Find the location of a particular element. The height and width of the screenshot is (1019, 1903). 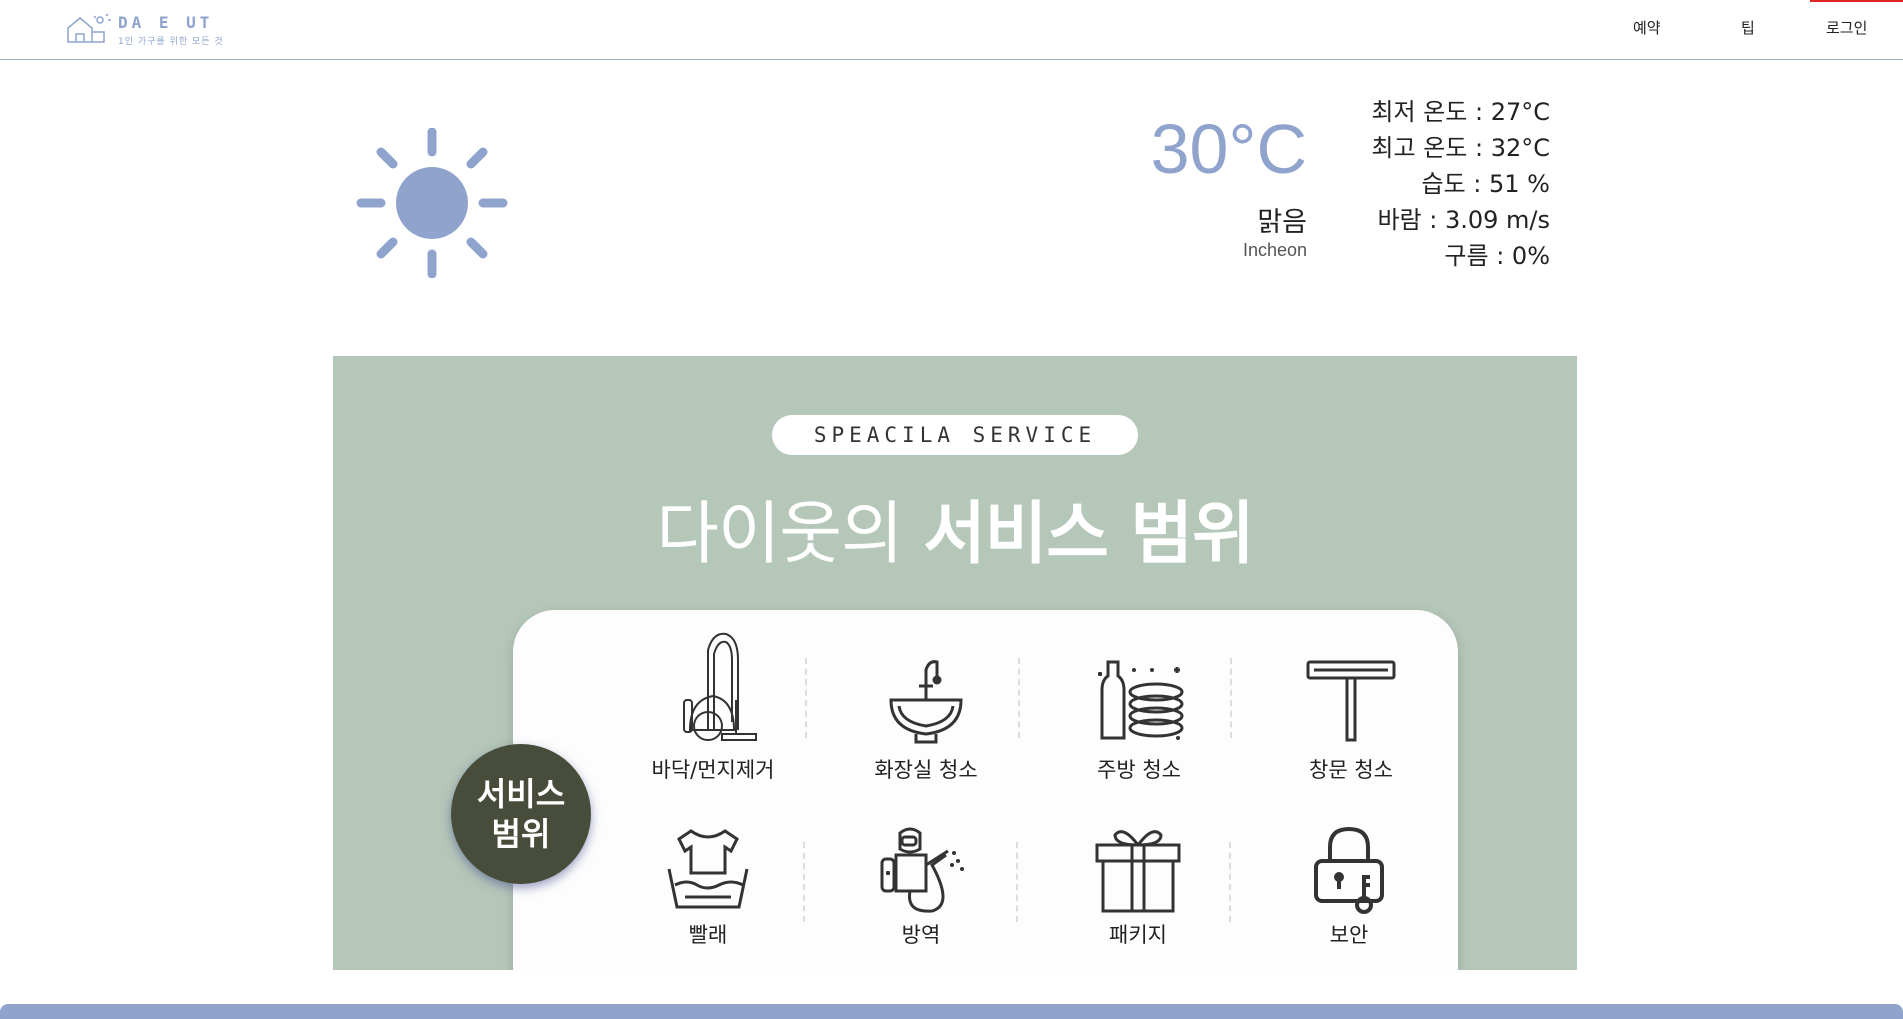

sun-icon is located at coordinates (432, 203).